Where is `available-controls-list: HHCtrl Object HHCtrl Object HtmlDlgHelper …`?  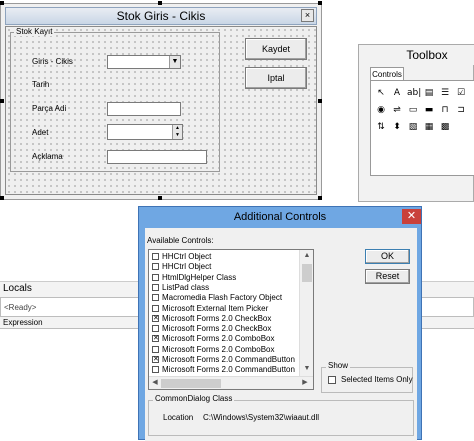
available-controls-list: HHCtrl Object HHCtrl Object HtmlDlgHelper … is located at coordinates (231, 319).